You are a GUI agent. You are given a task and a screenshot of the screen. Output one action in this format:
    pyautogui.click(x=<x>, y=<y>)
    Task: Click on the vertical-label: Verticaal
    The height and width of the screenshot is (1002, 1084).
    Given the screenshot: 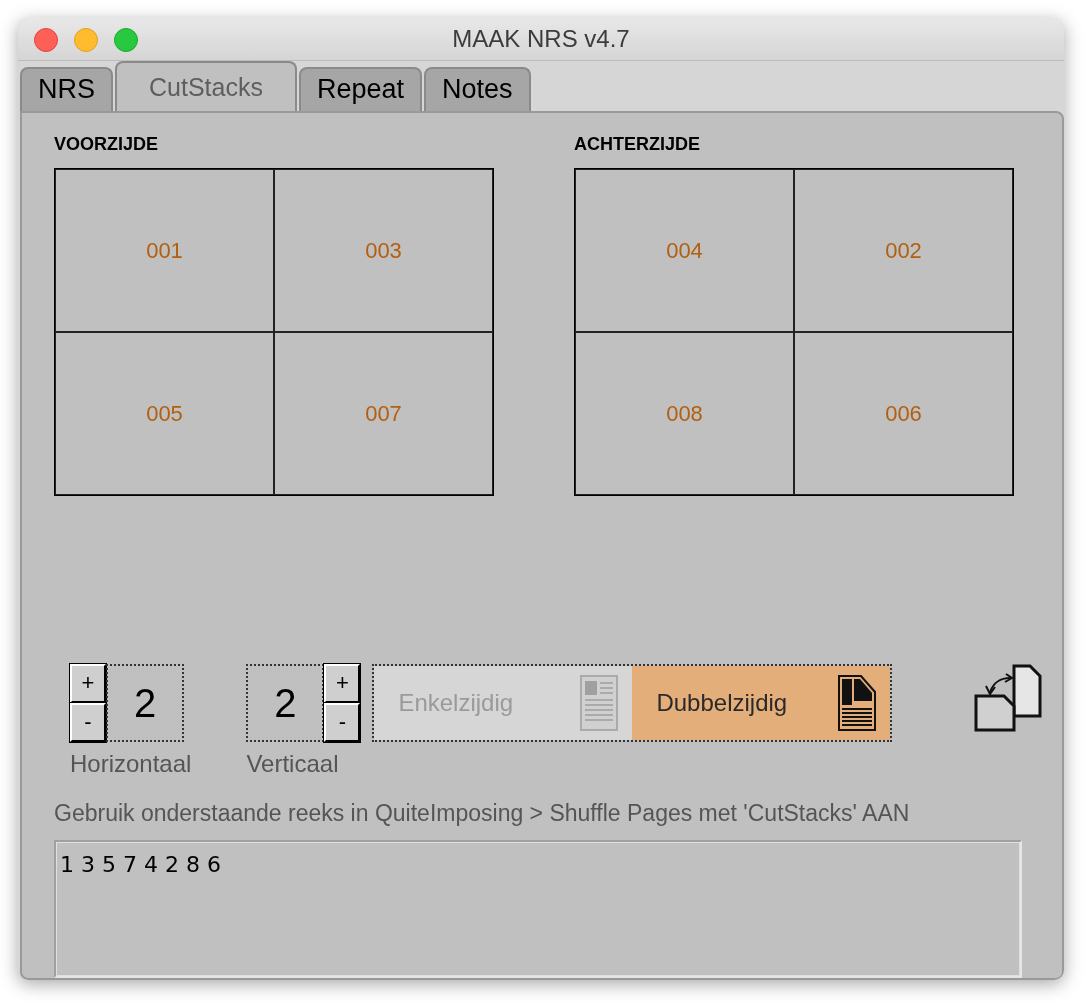 What is the action you would take?
    pyautogui.click(x=292, y=763)
    